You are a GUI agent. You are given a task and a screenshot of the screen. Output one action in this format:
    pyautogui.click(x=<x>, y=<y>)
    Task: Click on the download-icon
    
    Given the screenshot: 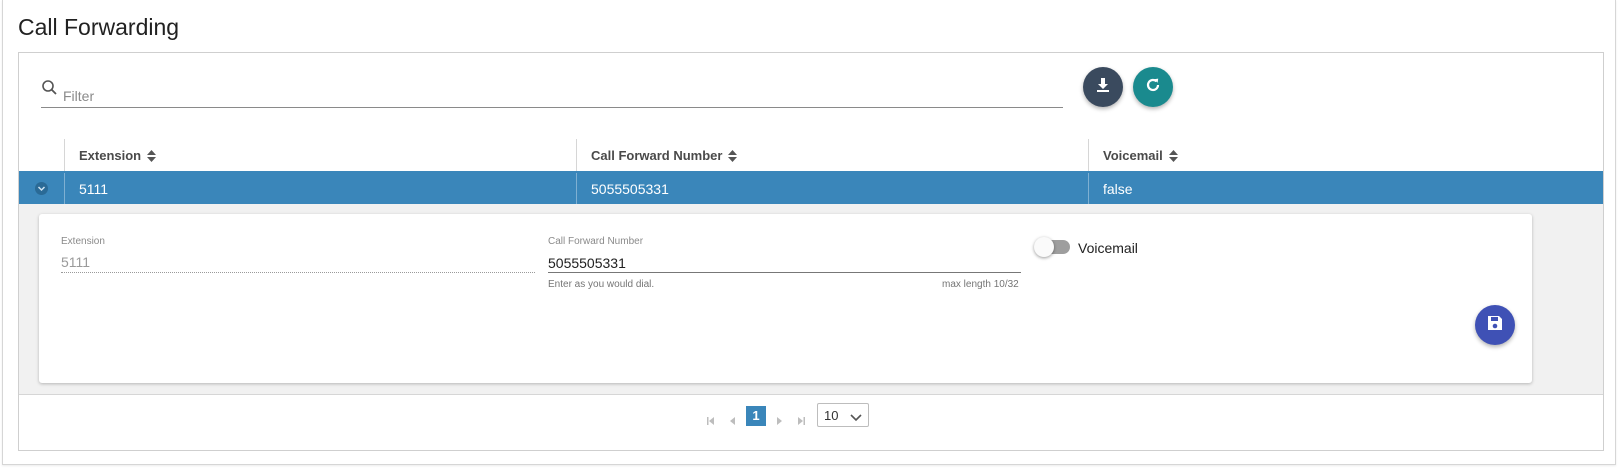 What is the action you would take?
    pyautogui.click(x=1103, y=87)
    